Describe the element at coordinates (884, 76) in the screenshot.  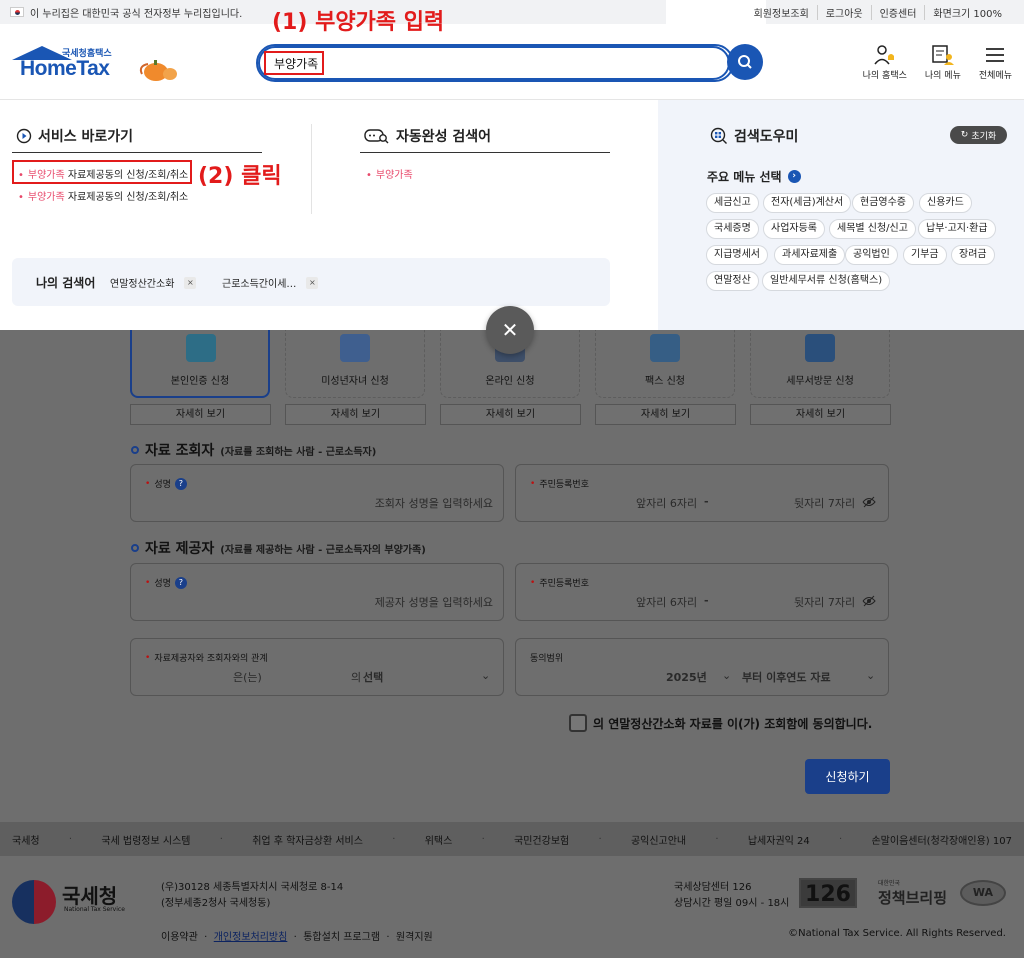
I see `my-hometax-label: 나의 홈택스` at that location.